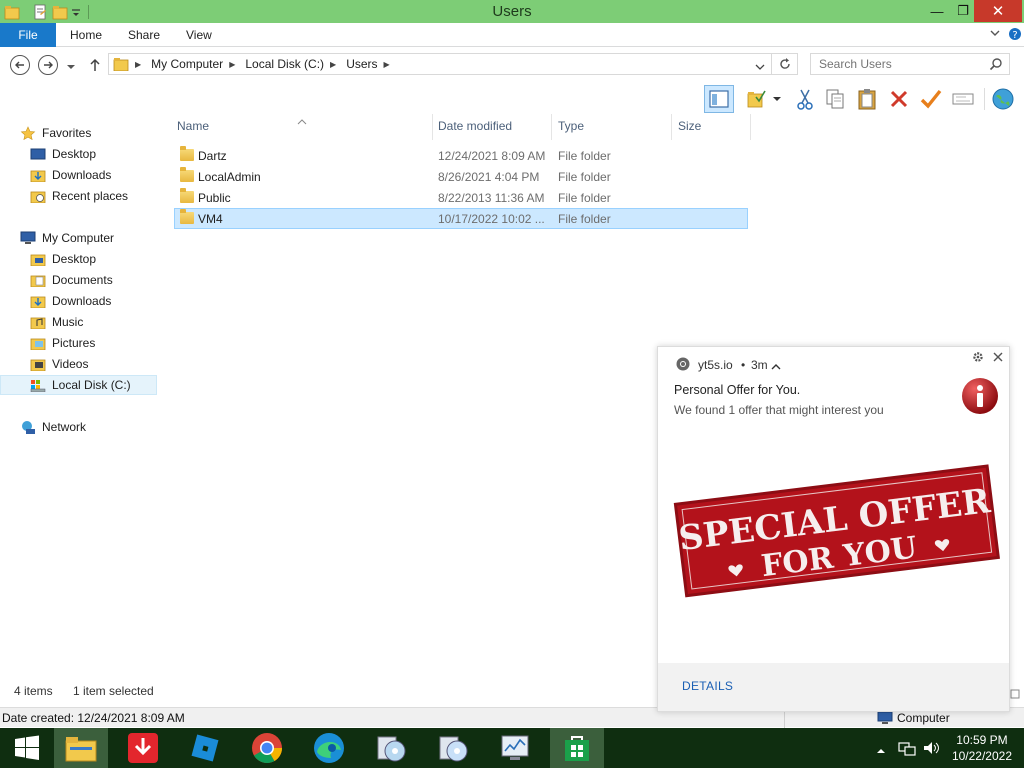 The height and width of the screenshot is (768, 1024). I want to click on search-input, so click(896, 64).